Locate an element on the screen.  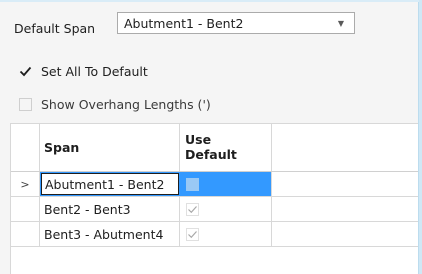
column-header-span-label: Span is located at coordinates (62, 147).